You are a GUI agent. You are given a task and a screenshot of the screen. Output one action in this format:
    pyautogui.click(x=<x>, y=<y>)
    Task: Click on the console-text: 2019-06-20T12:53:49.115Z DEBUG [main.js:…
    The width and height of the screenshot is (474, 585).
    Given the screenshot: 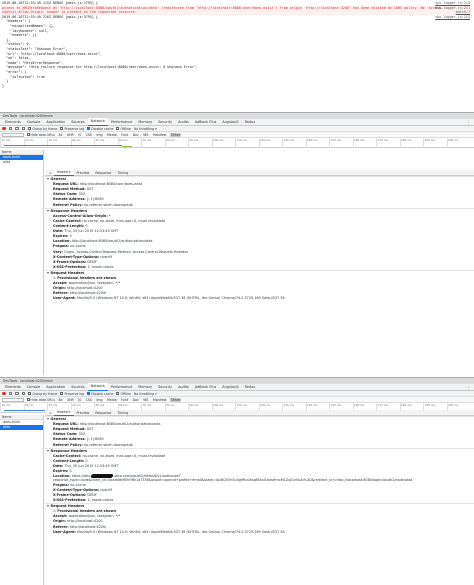 What is the action you would take?
    pyautogui.click(x=50, y=3)
    